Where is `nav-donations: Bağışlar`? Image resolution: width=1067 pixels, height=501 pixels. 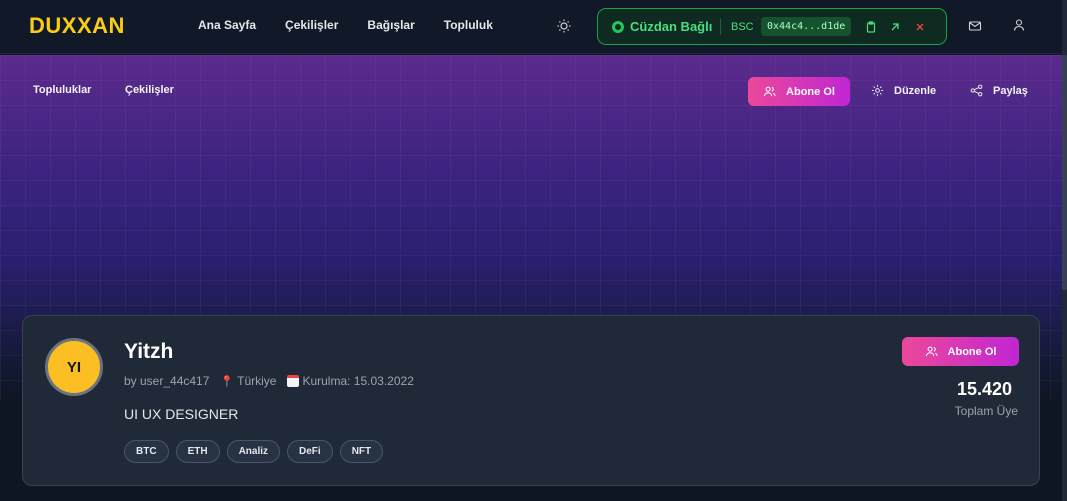
nav-donations: Bağışlar is located at coordinates (390, 25).